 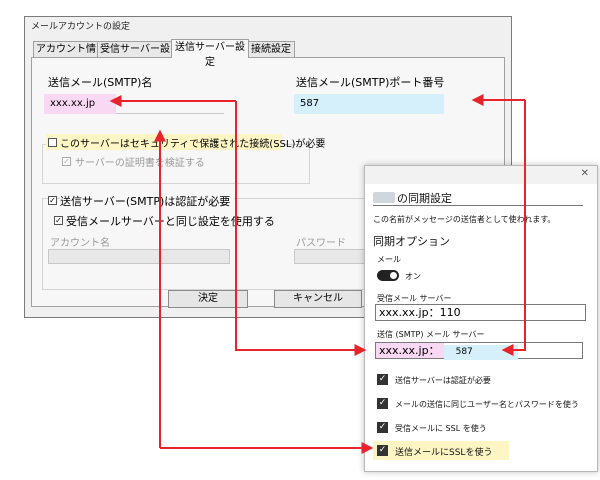 I want to click on tab-outgoing-server: 送信サーバー設定, so click(x=210, y=53).